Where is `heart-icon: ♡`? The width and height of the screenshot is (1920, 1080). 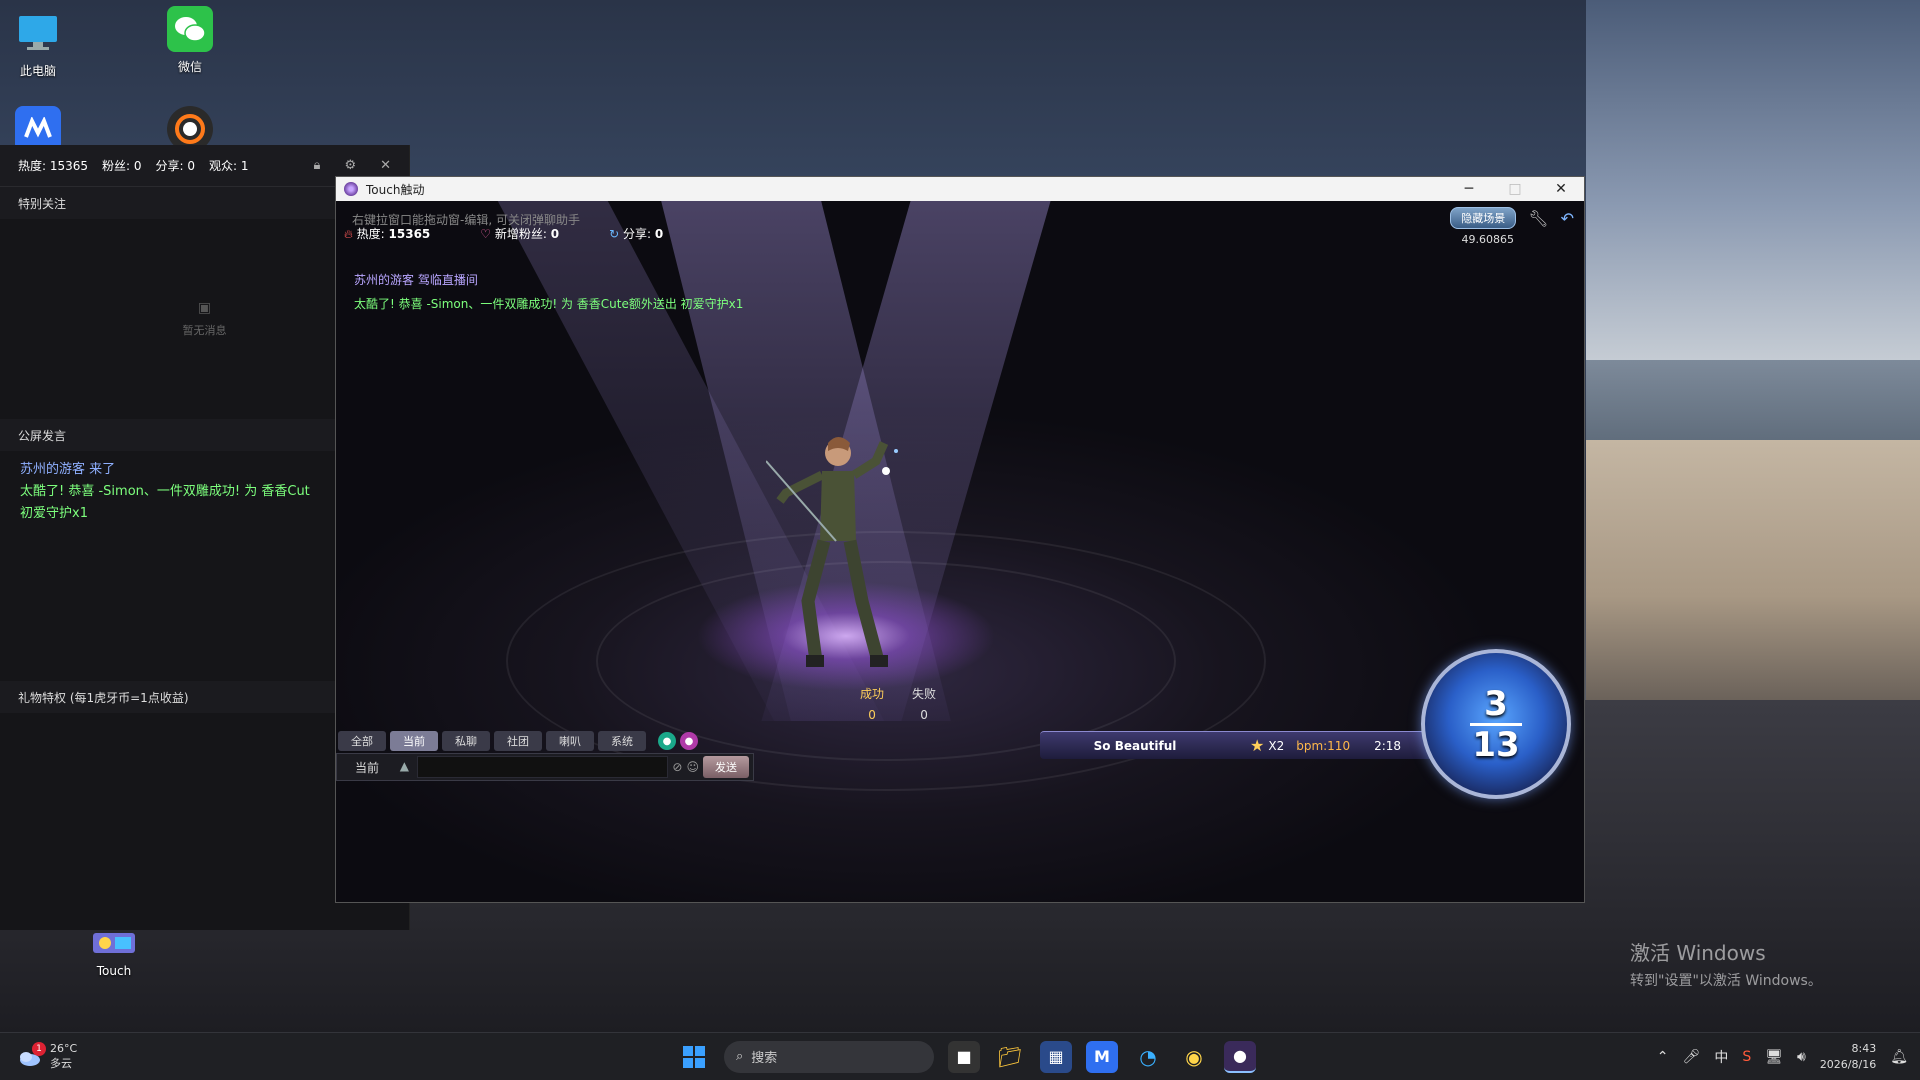
heart-icon: ♡ is located at coordinates (486, 234).